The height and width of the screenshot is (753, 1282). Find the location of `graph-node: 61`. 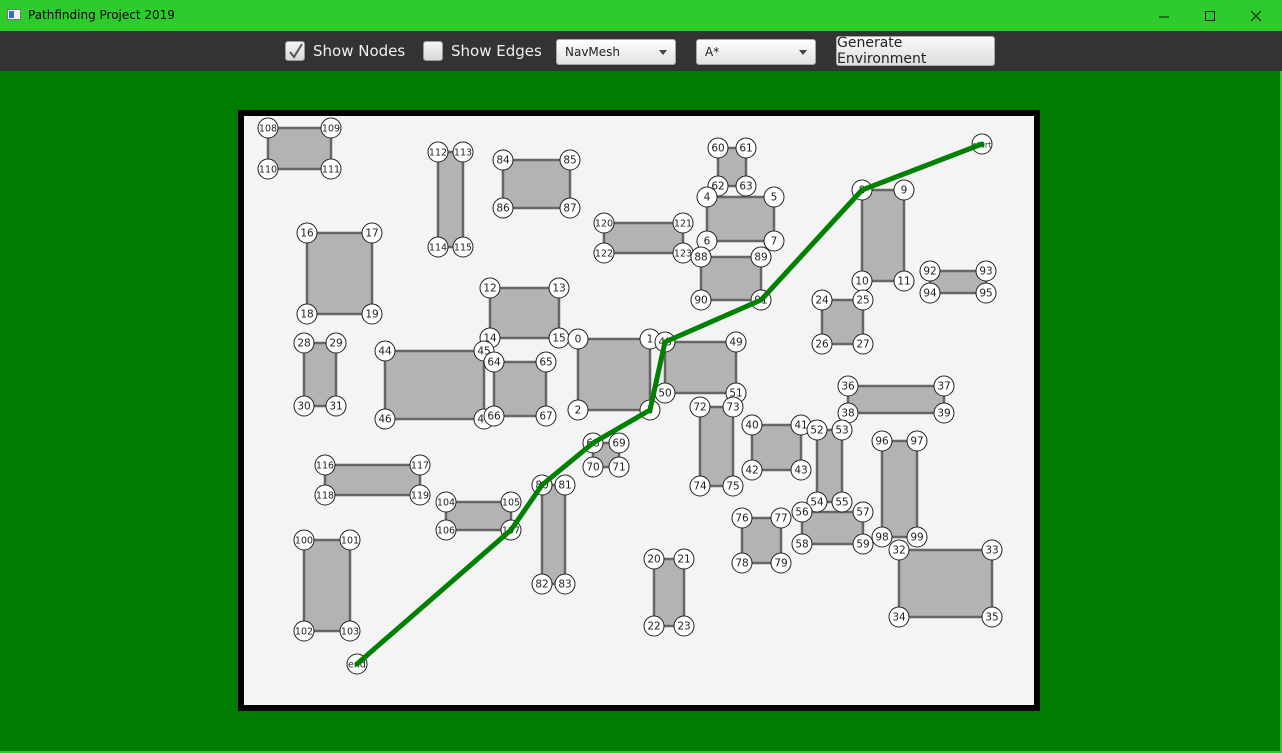

graph-node: 61 is located at coordinates (746, 148).